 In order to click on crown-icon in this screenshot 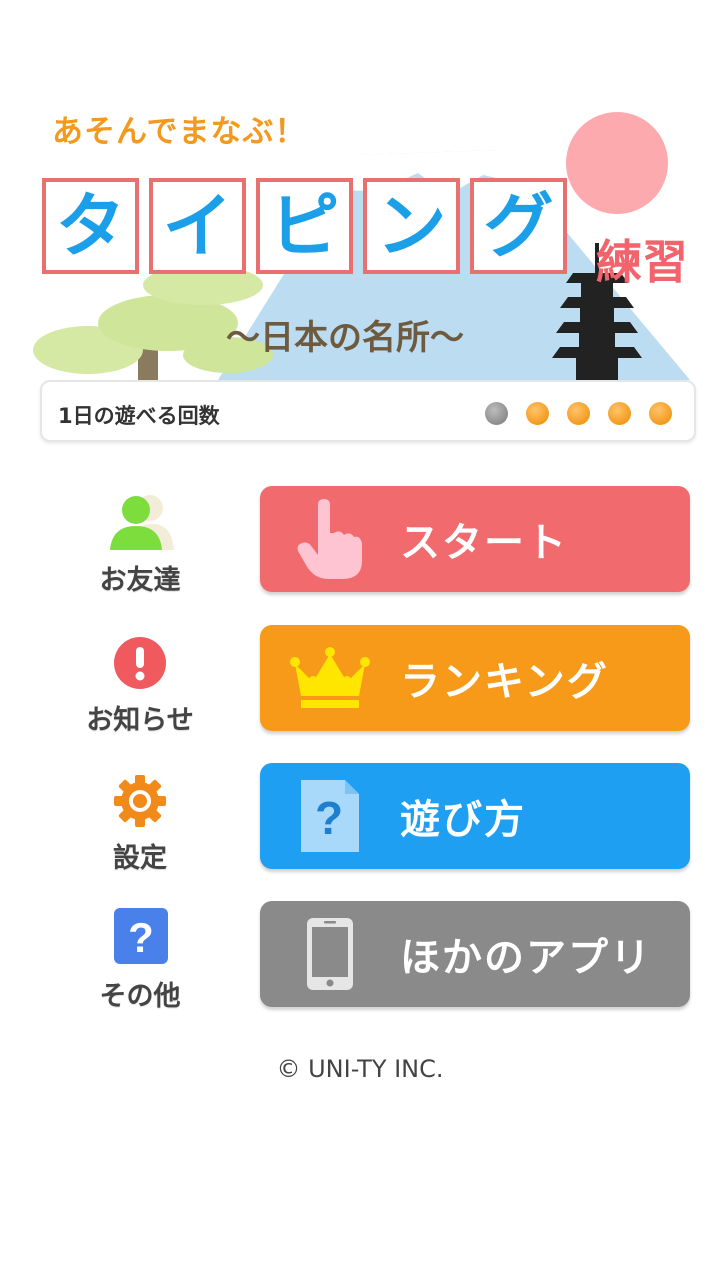, I will do `click(330, 678)`.